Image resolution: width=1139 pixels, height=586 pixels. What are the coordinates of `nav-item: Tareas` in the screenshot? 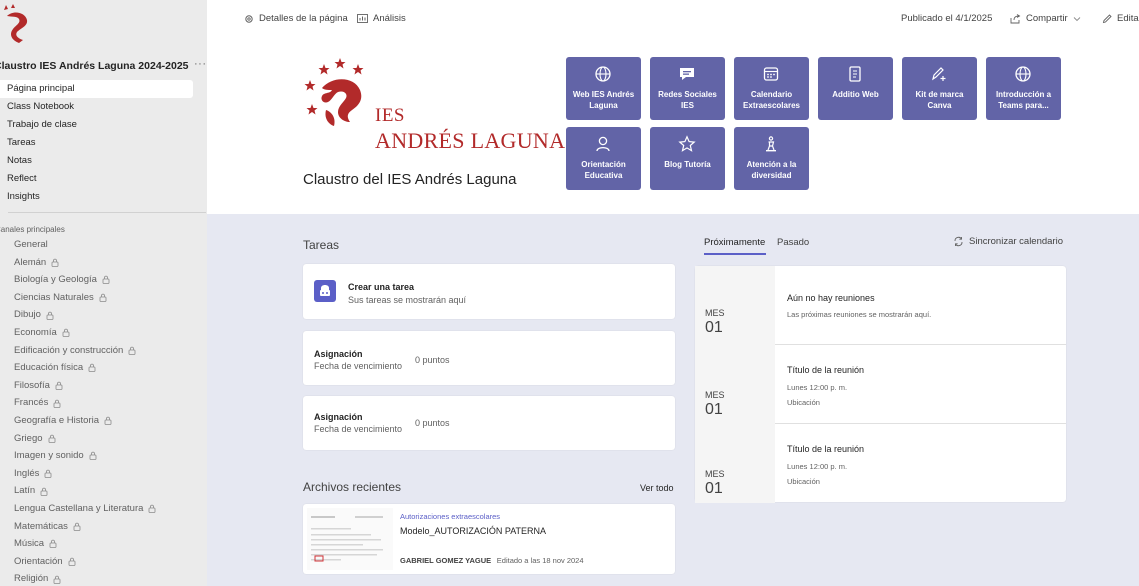 It's located at (96, 143).